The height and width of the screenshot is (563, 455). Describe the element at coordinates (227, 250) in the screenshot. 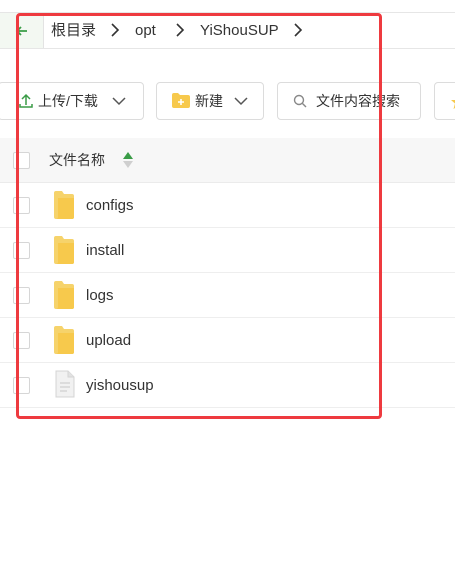

I see `table-row: install` at that location.